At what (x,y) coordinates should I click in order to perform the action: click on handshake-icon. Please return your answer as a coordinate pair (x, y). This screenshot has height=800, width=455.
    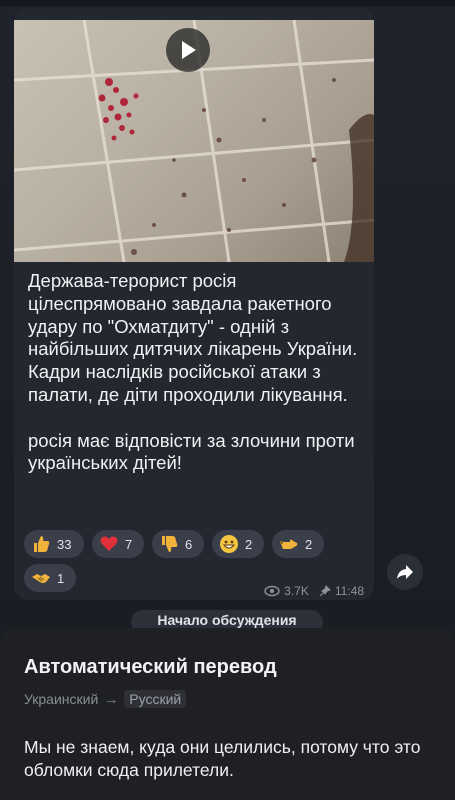
    Looking at the image, I should click on (41, 578).